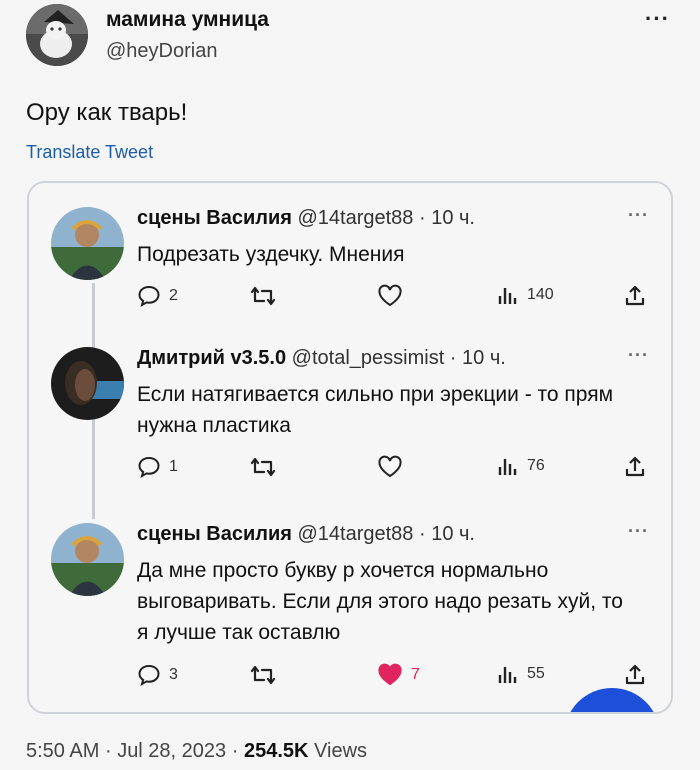 The image size is (700, 770). I want to click on views-total: 254.5K, so click(276, 751).